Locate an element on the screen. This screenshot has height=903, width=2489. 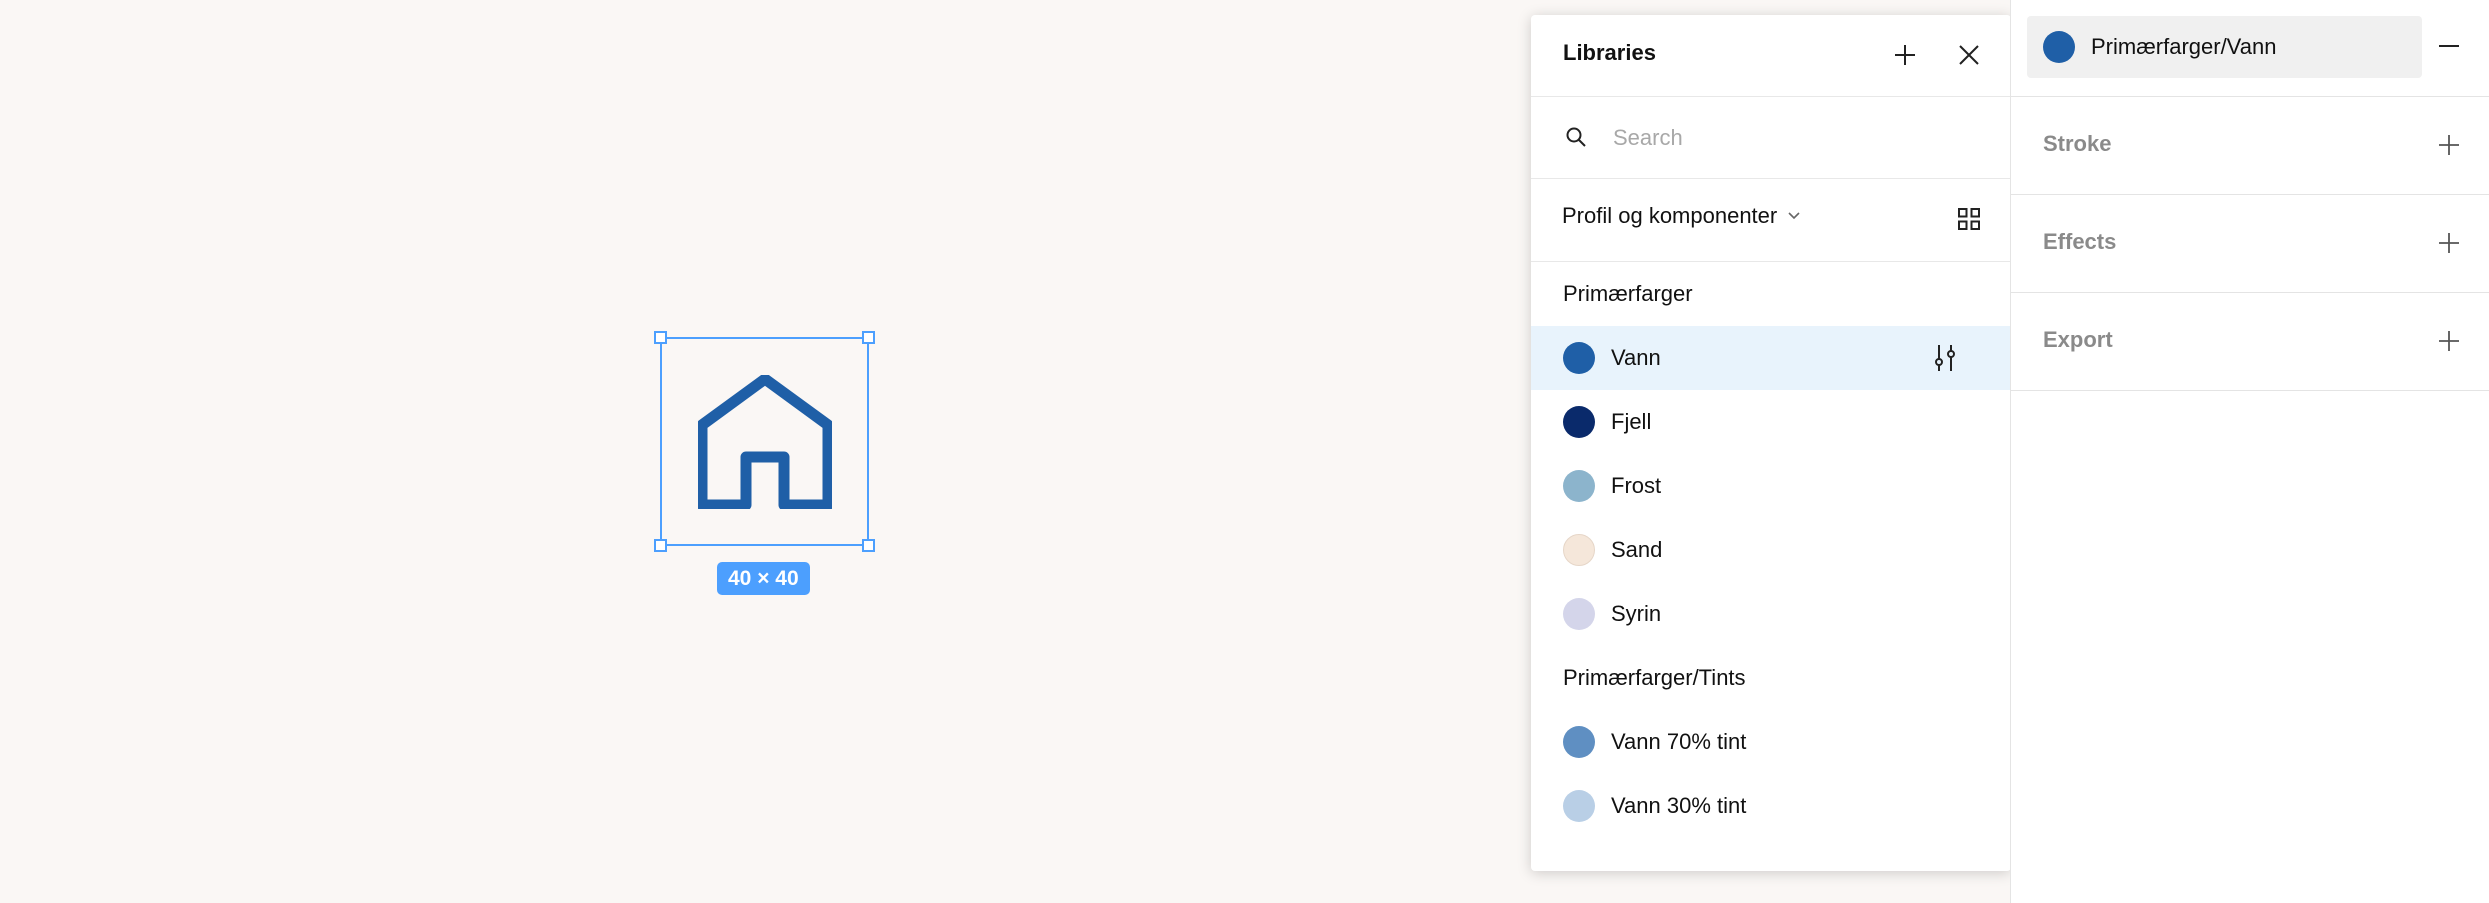
color-style-name: Vann 70% tint is located at coordinates (1679, 741).